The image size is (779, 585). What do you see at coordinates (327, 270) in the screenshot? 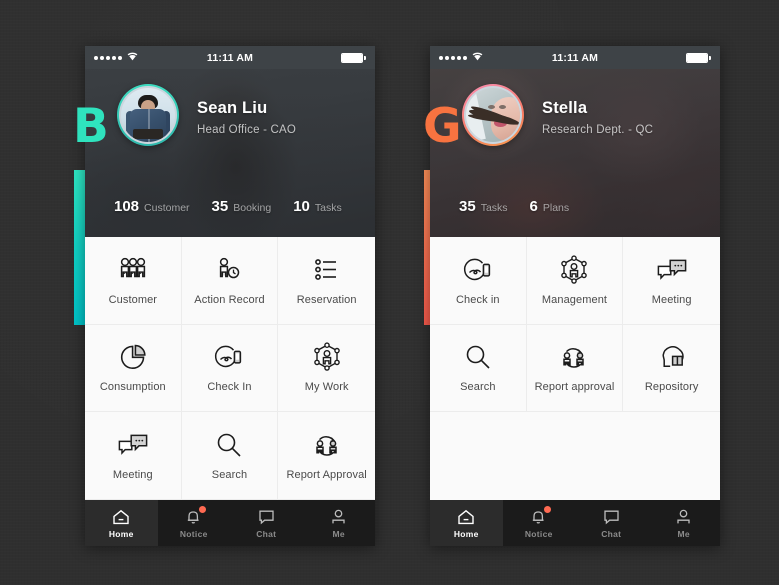
I see `reservation-list-icon` at bounding box center [327, 270].